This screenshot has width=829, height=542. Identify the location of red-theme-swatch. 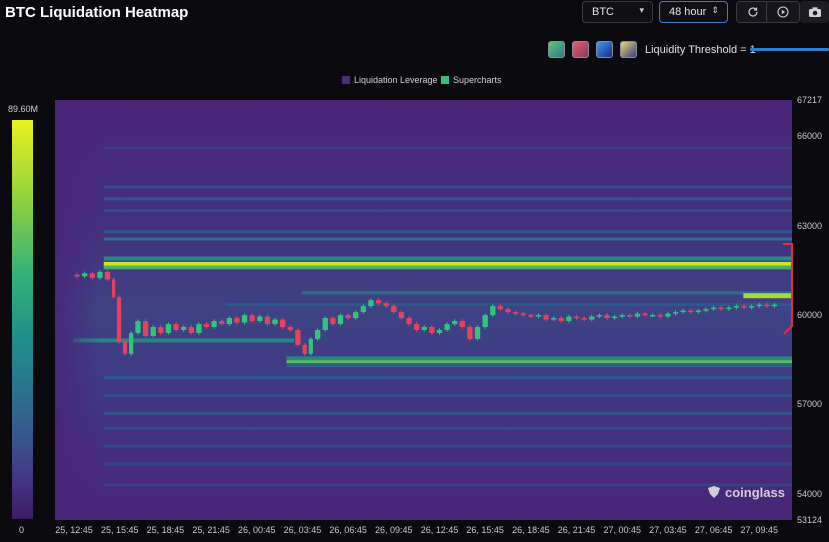
(580, 49).